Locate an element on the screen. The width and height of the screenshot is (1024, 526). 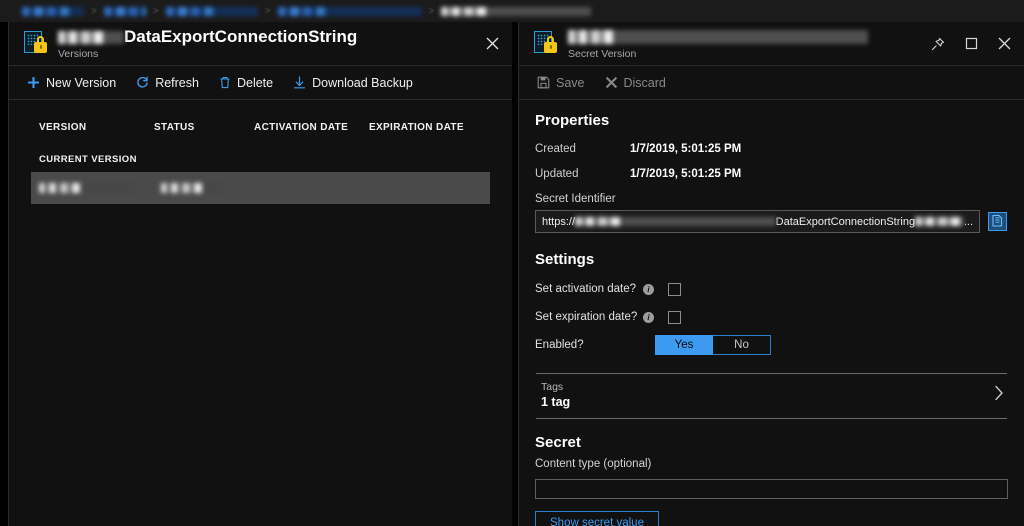
delete-label: Delete is located at coordinates (255, 82).